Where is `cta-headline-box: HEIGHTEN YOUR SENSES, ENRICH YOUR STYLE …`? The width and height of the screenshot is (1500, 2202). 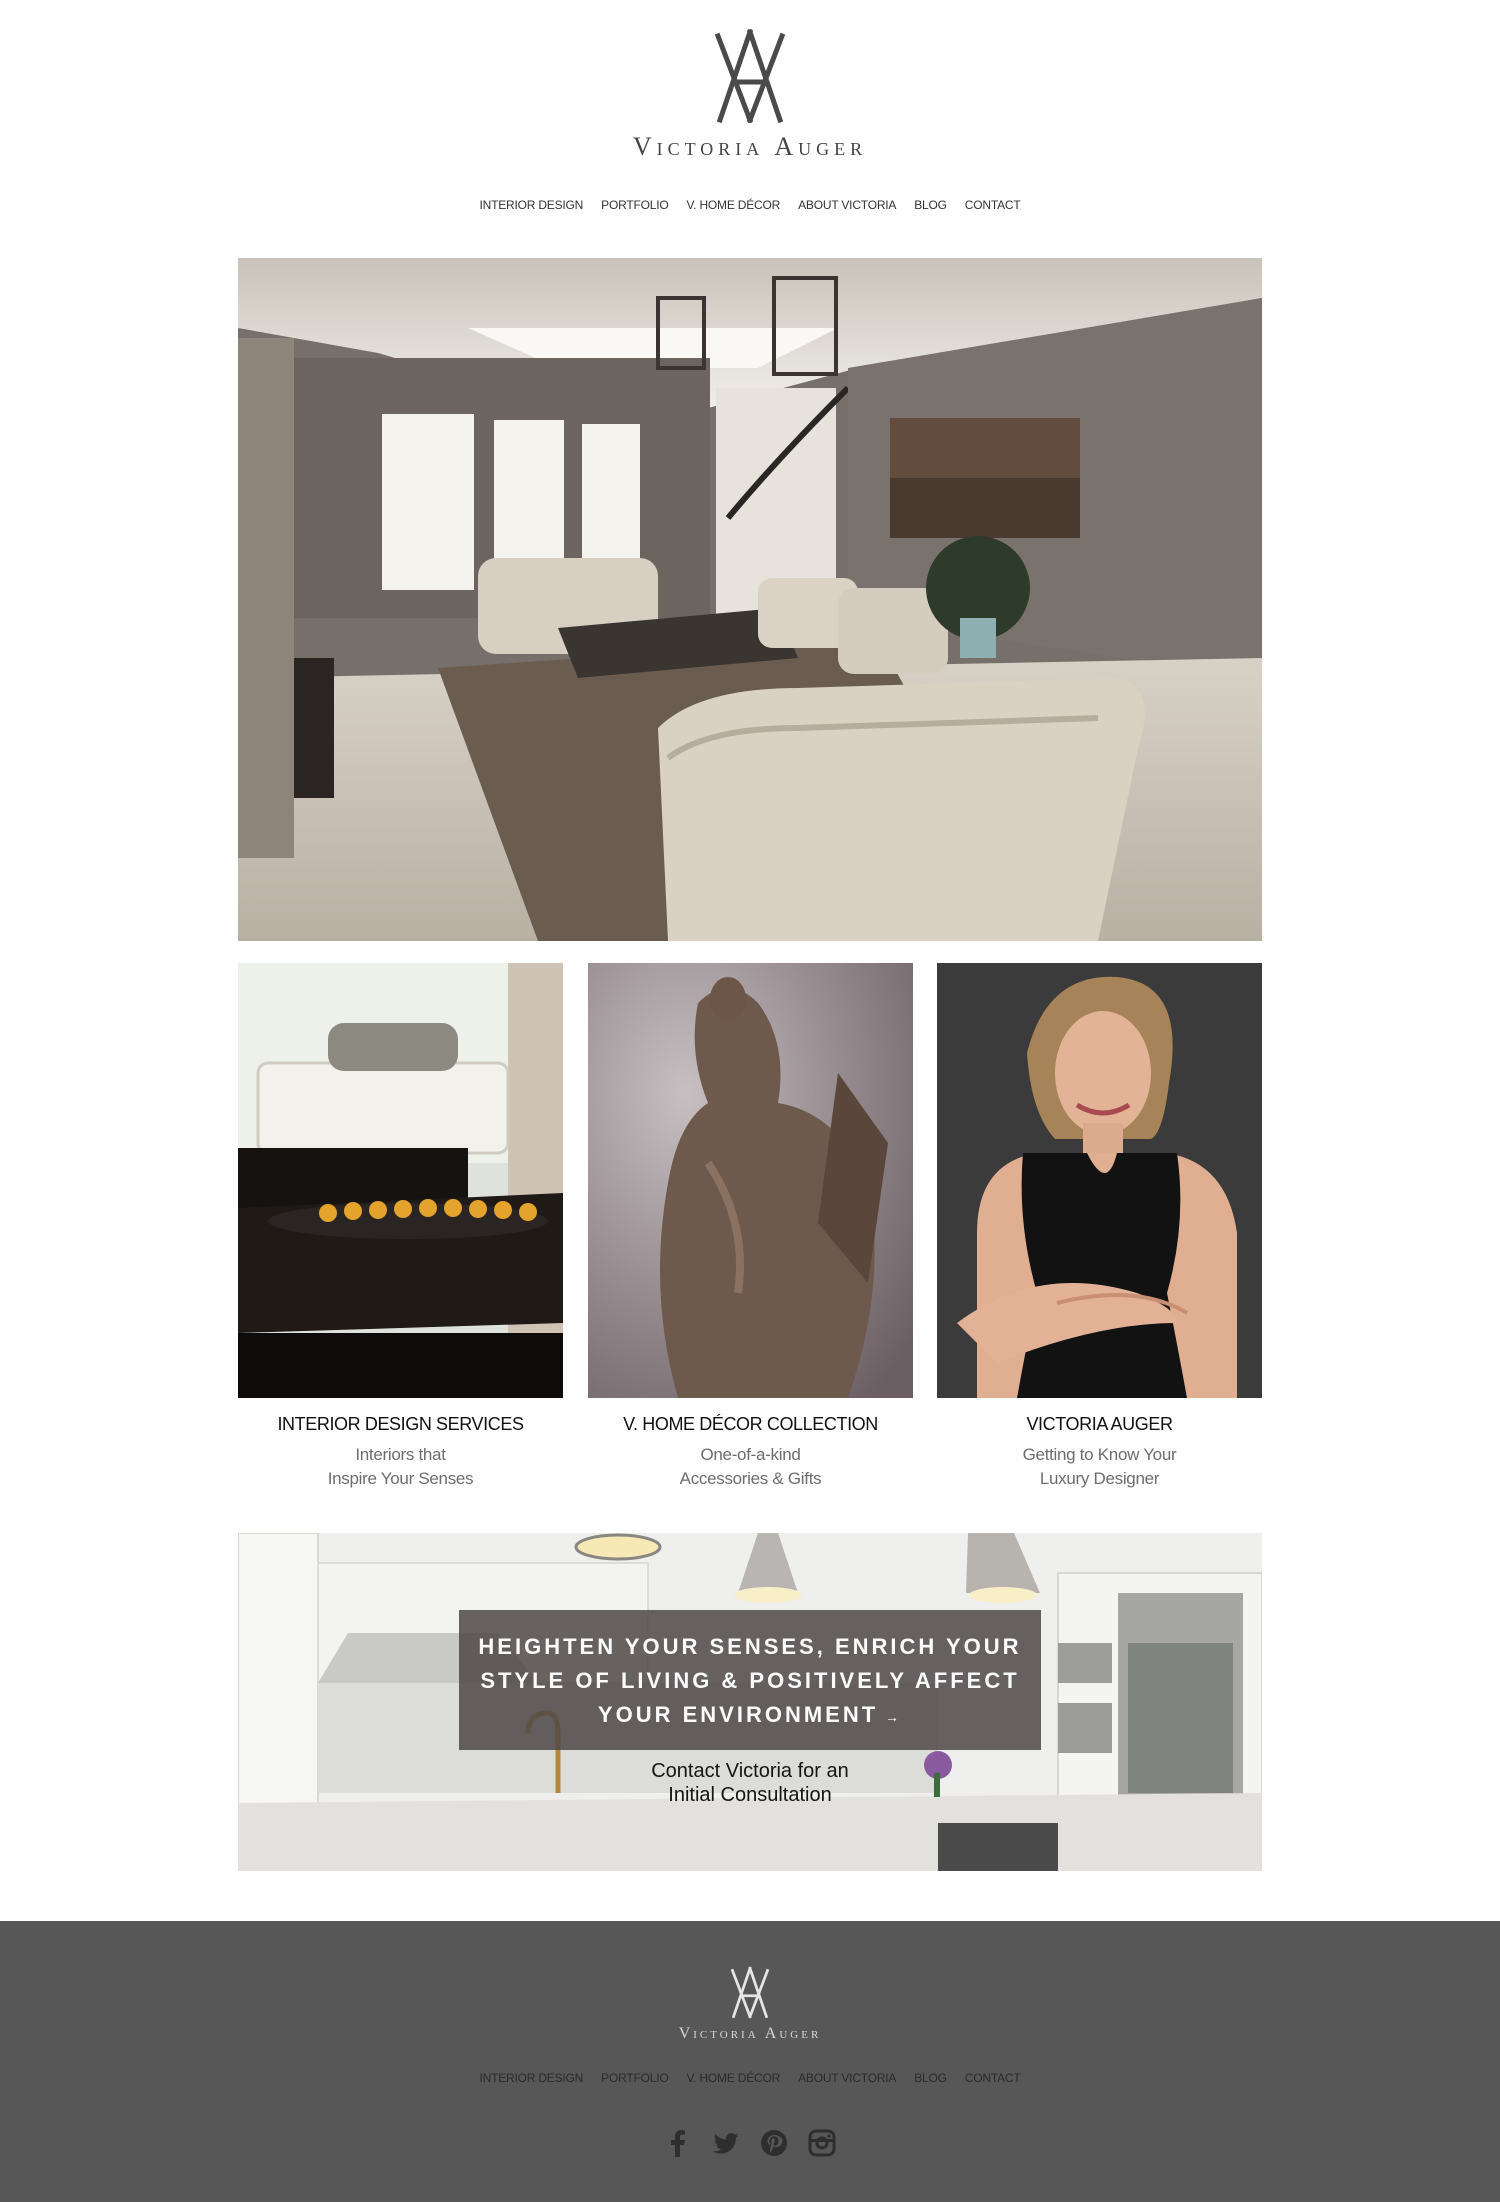
cta-headline-box: HEIGHTEN YOUR SENSES, ENRICH YOUR STYLE … is located at coordinates (750, 1680).